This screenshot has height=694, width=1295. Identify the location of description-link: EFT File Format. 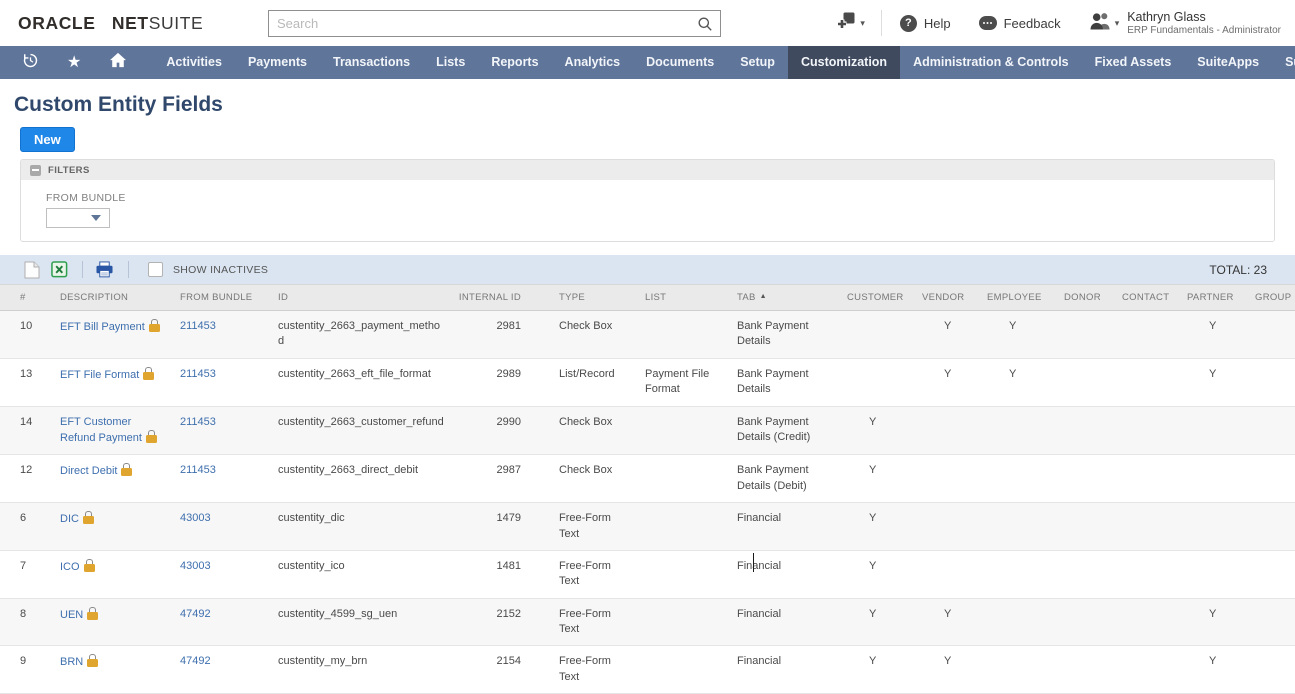
(99, 375).